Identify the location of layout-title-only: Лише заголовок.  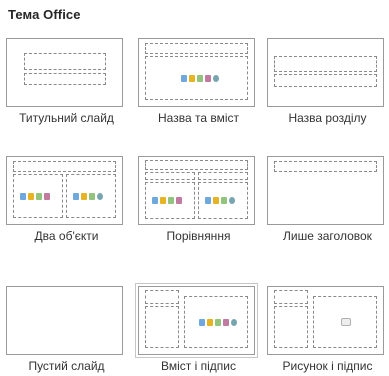
(326, 199).